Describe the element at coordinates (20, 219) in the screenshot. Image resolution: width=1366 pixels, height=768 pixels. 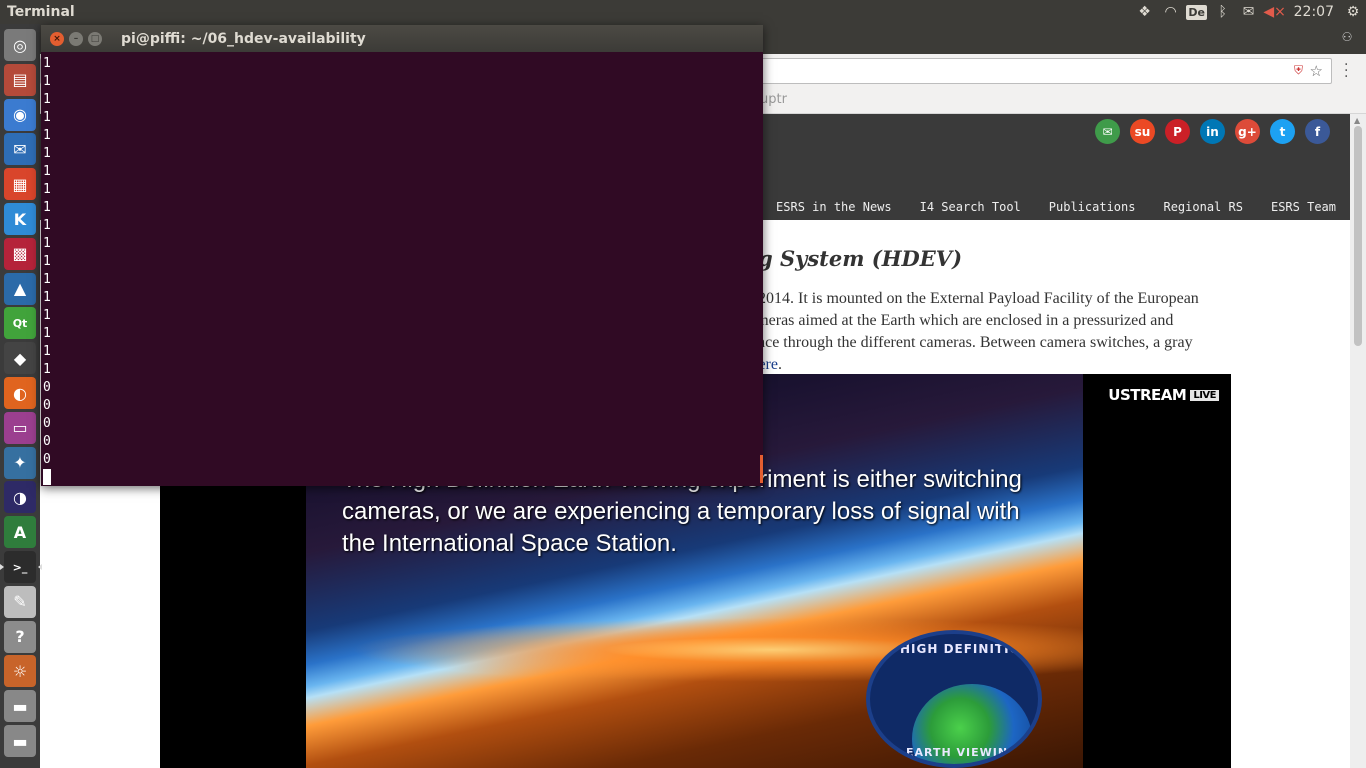
I see `kde-app-icon: K` at that location.